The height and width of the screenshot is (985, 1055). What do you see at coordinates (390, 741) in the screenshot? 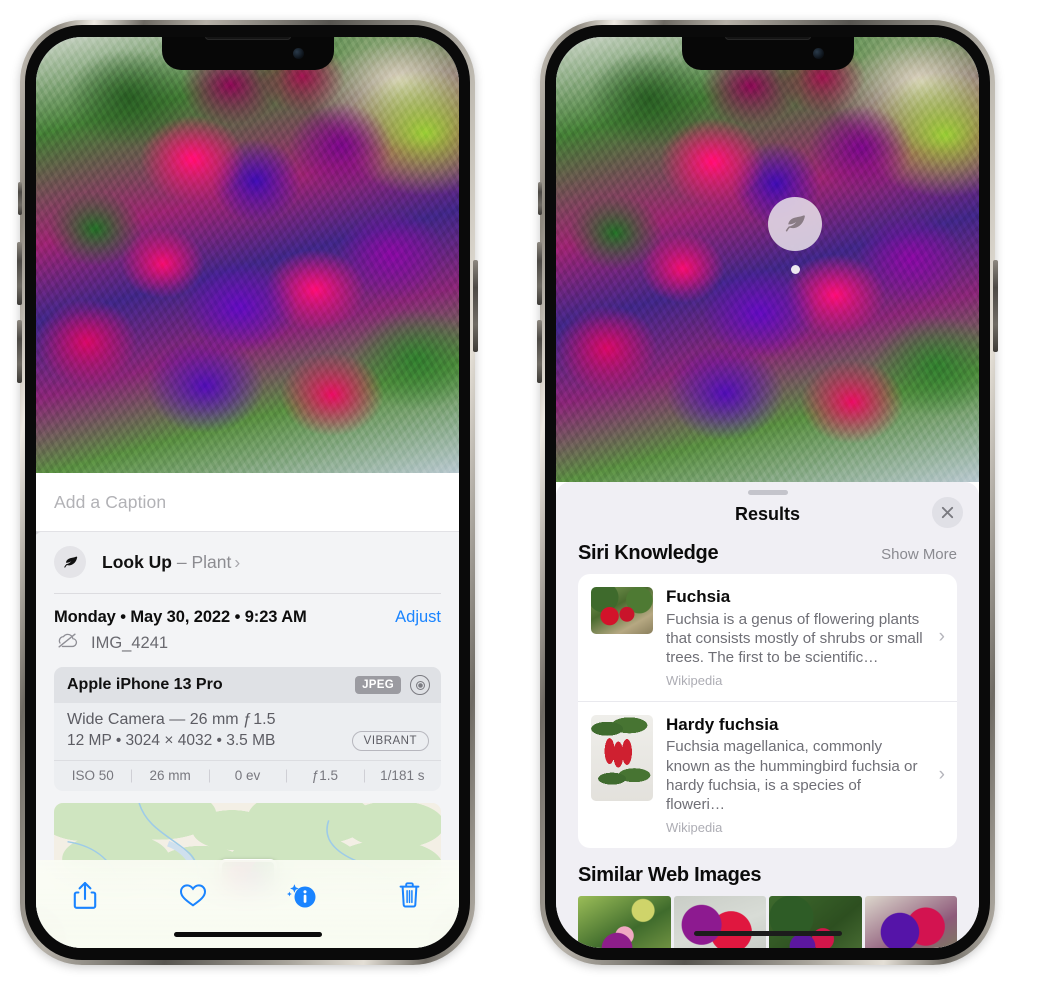
I see `photographic-style-badge: VIBRANT` at bounding box center [390, 741].